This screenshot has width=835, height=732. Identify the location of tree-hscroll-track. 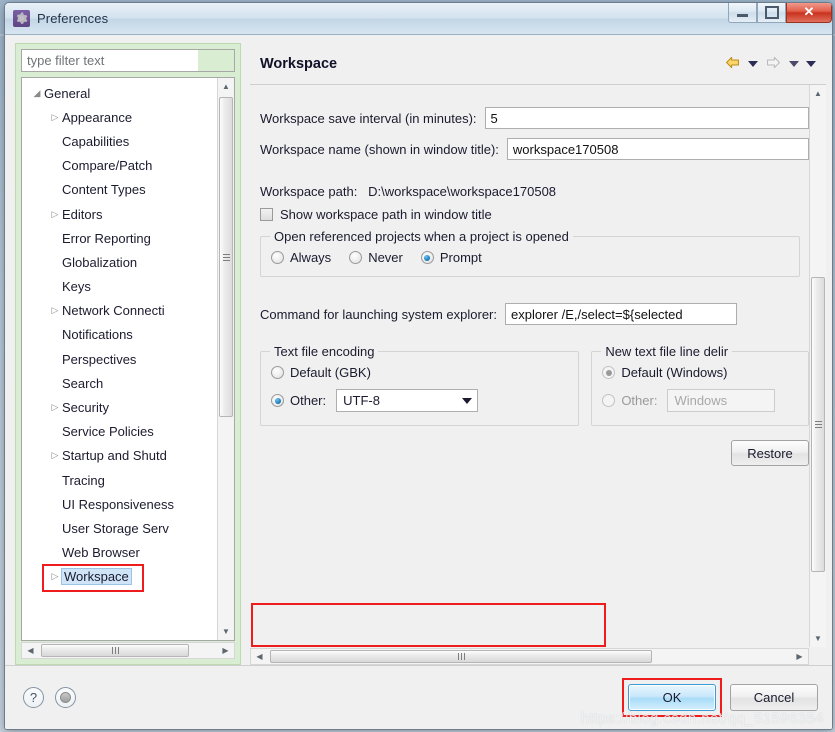
(128, 650).